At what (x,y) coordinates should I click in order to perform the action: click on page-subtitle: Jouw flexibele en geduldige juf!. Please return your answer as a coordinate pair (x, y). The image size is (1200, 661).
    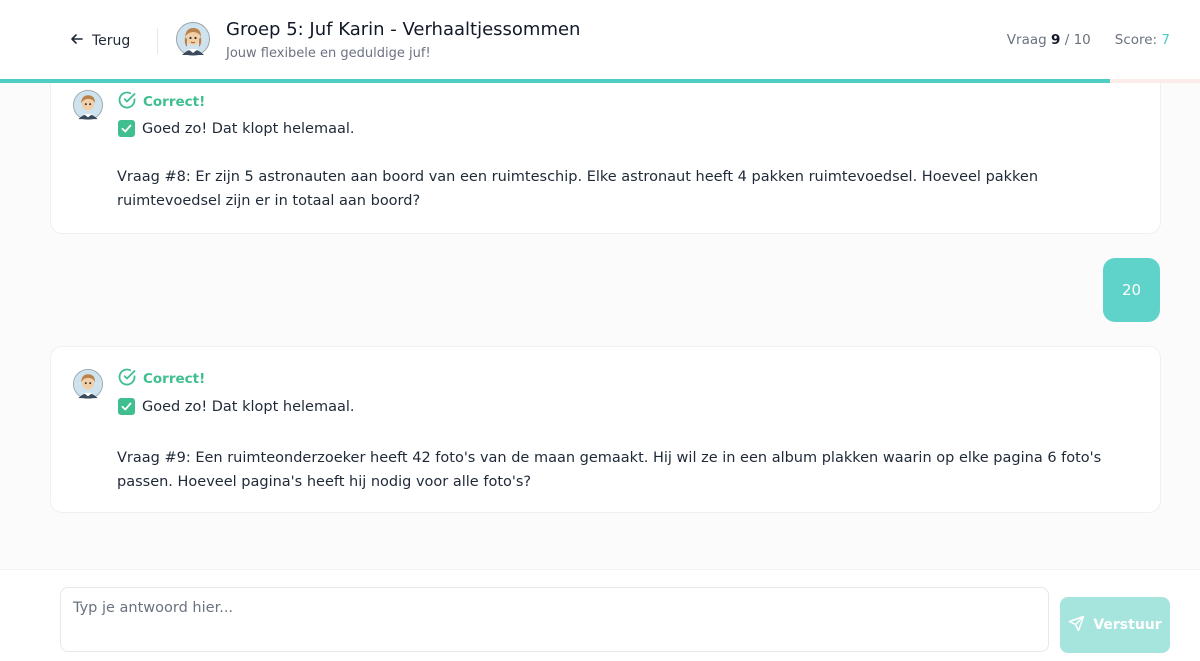
    Looking at the image, I should click on (328, 53).